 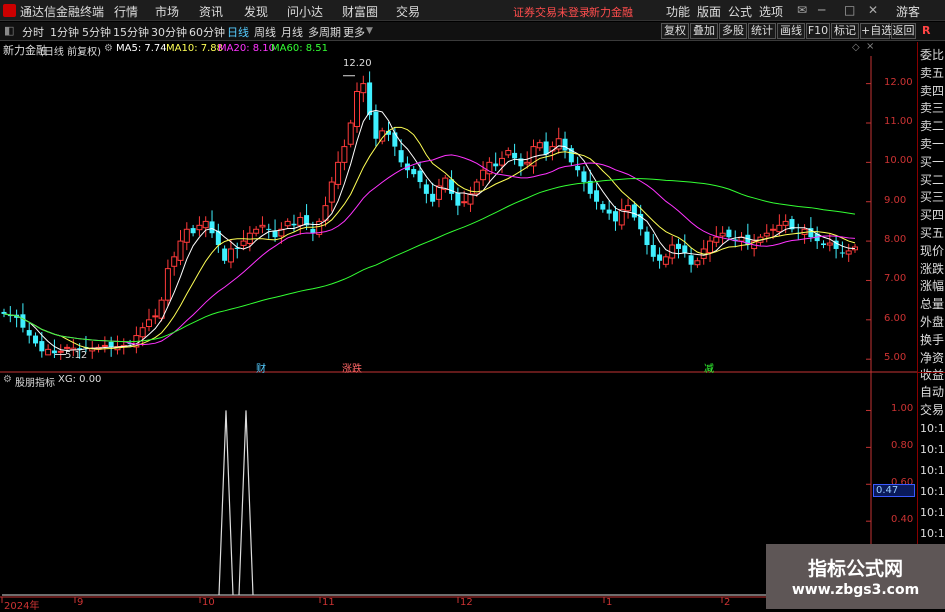 What do you see at coordinates (354, 32) in the screenshot?
I see `tab-more: 更多` at bounding box center [354, 32].